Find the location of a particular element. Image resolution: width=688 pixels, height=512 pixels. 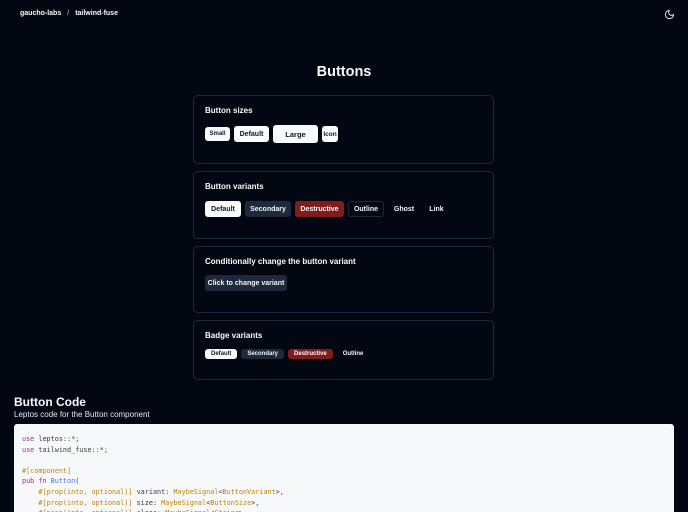

code-line: use tailwind_fuse::*; is located at coordinates (344, 450).